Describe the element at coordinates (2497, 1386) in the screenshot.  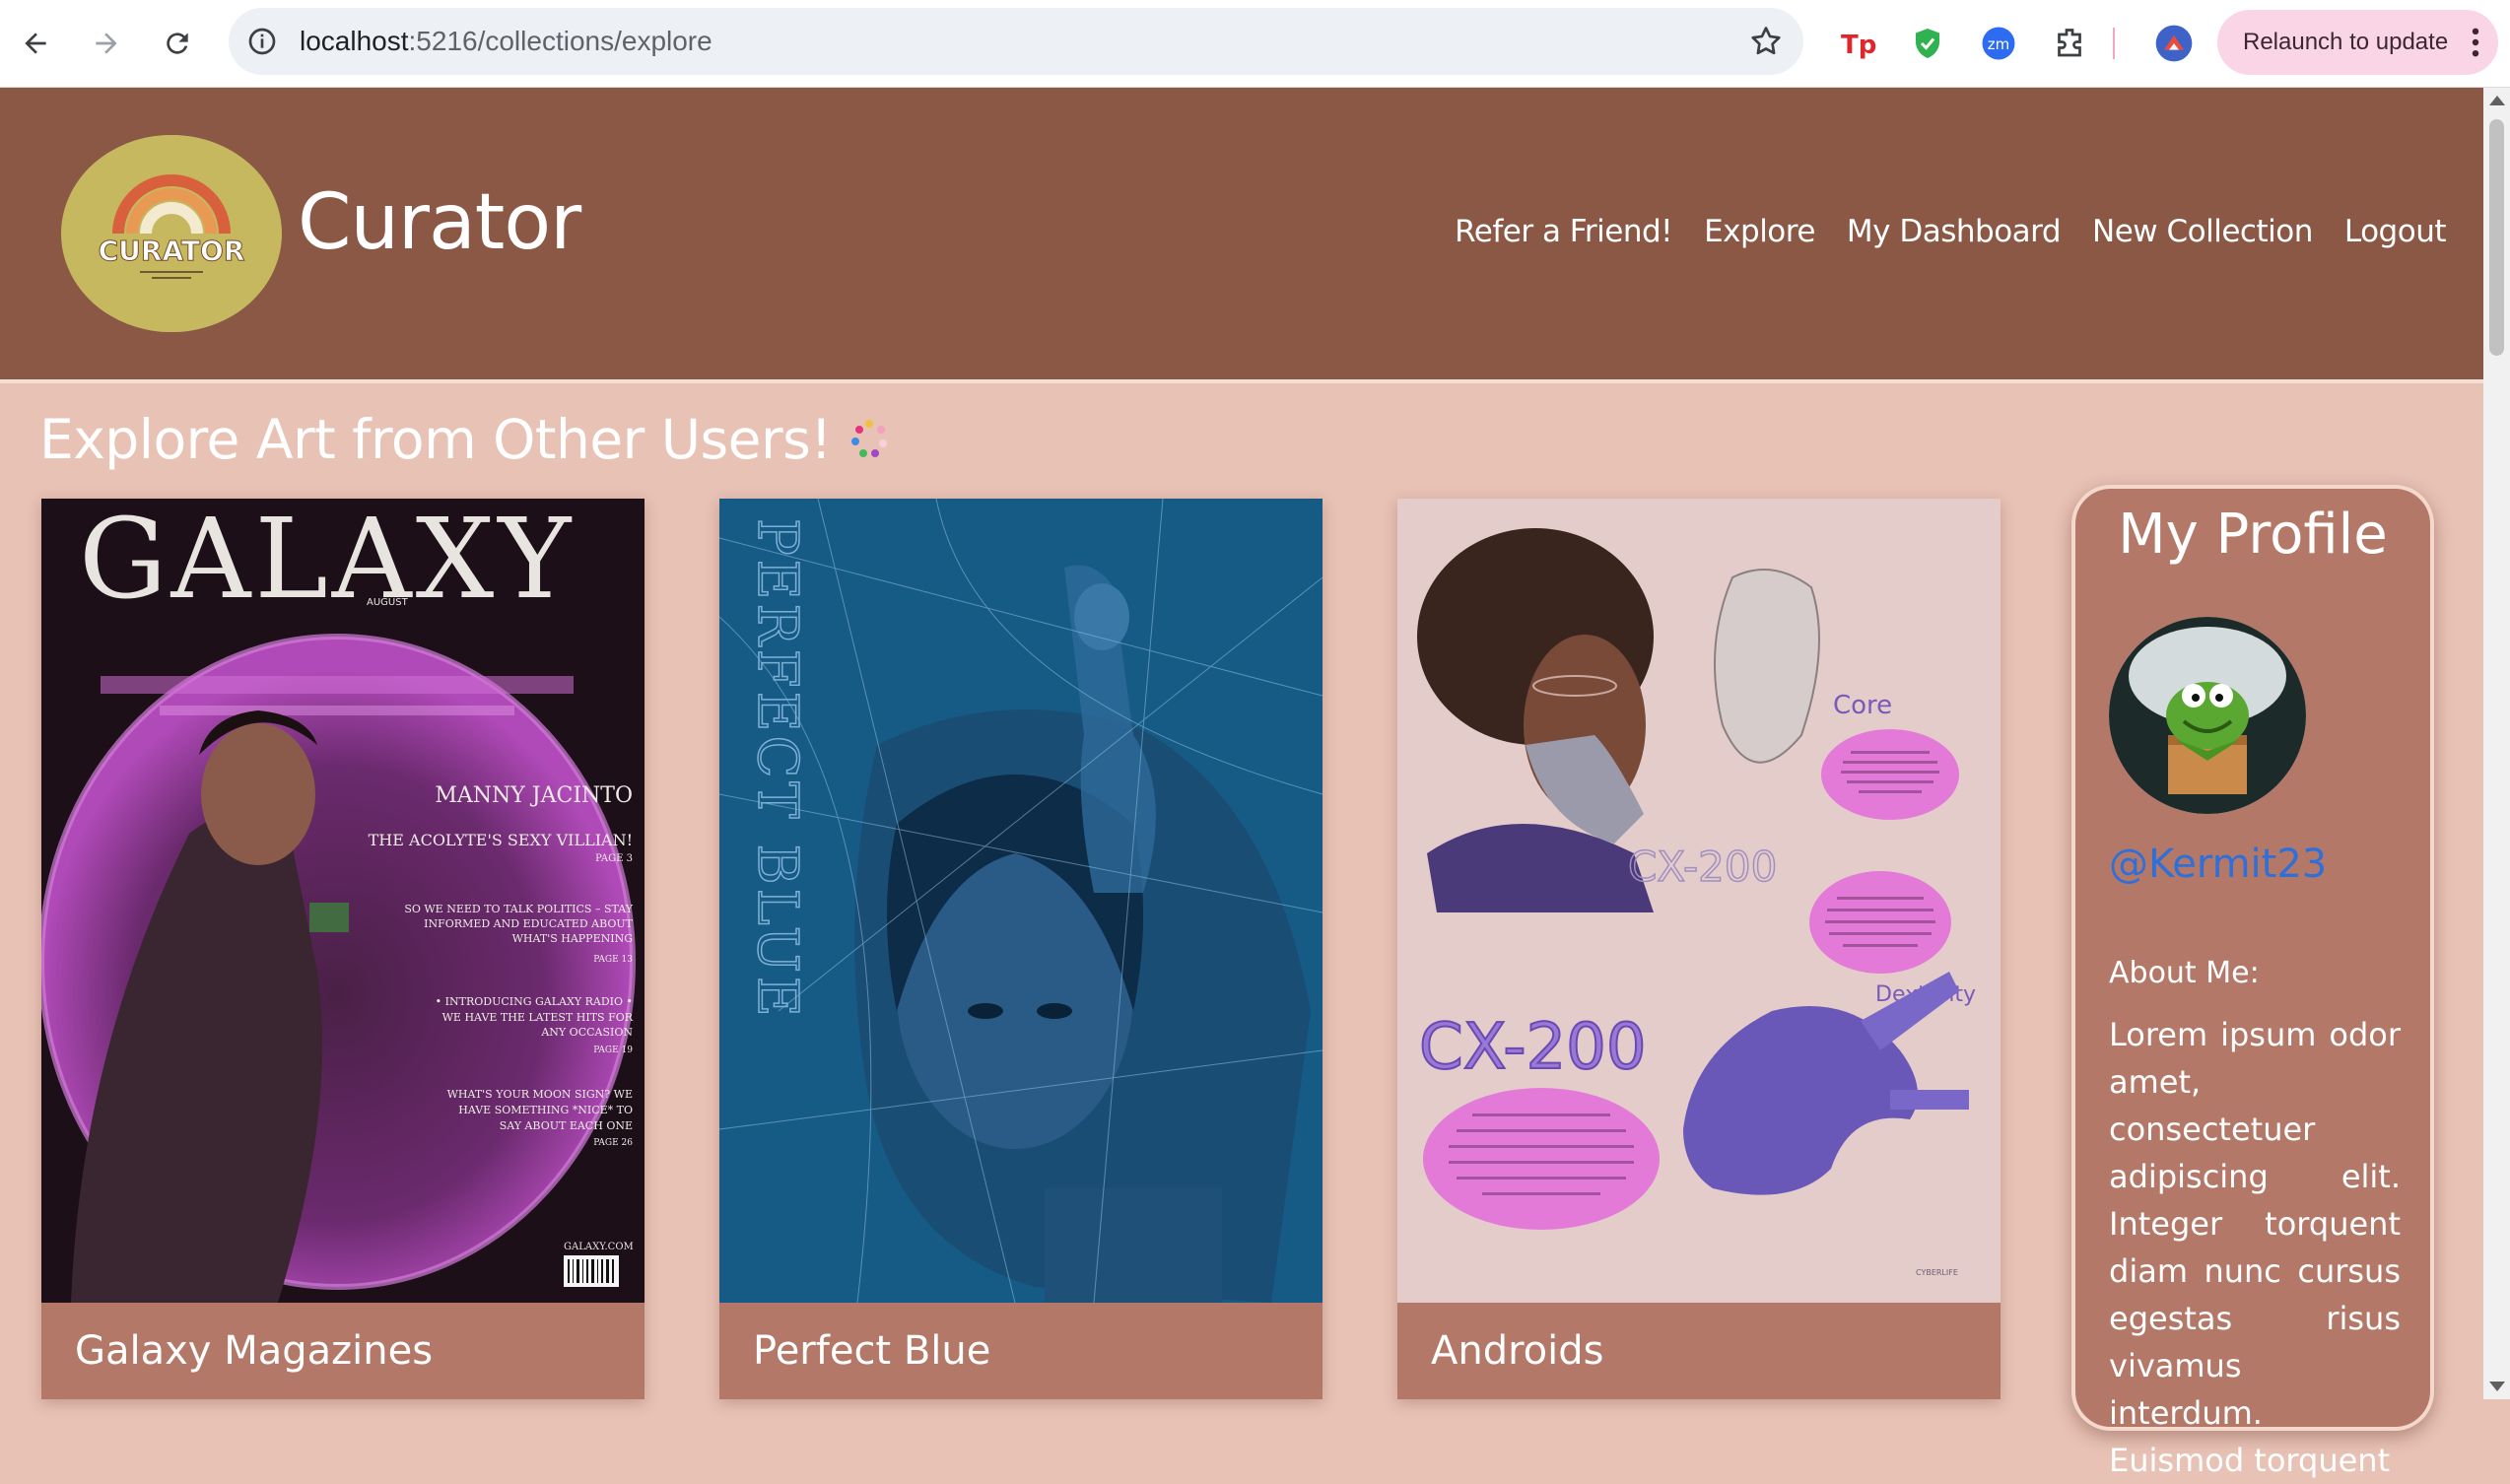
I see `scroll-down-arrow-icon` at that location.